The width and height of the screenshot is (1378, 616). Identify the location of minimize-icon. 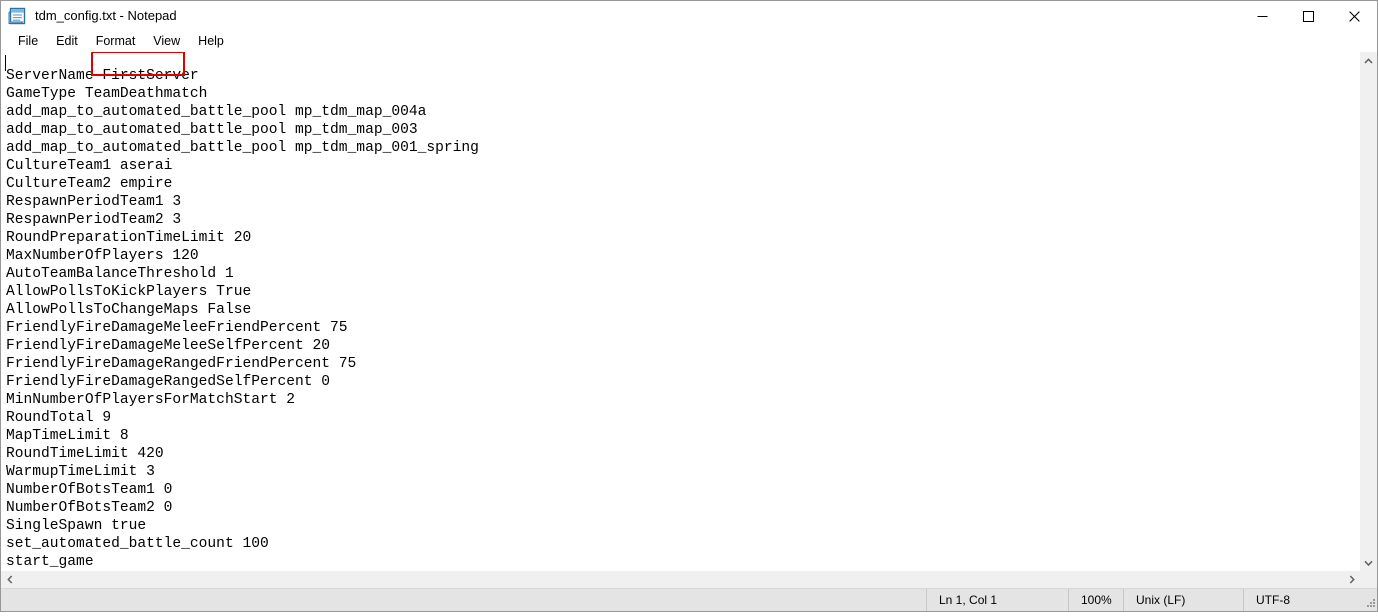
(1262, 16).